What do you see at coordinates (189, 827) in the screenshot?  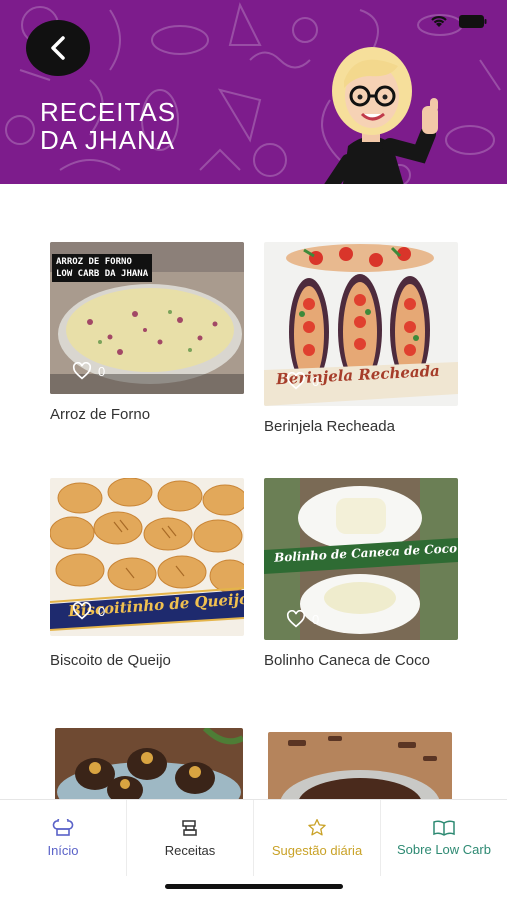 I see `recipe-book-icon` at bounding box center [189, 827].